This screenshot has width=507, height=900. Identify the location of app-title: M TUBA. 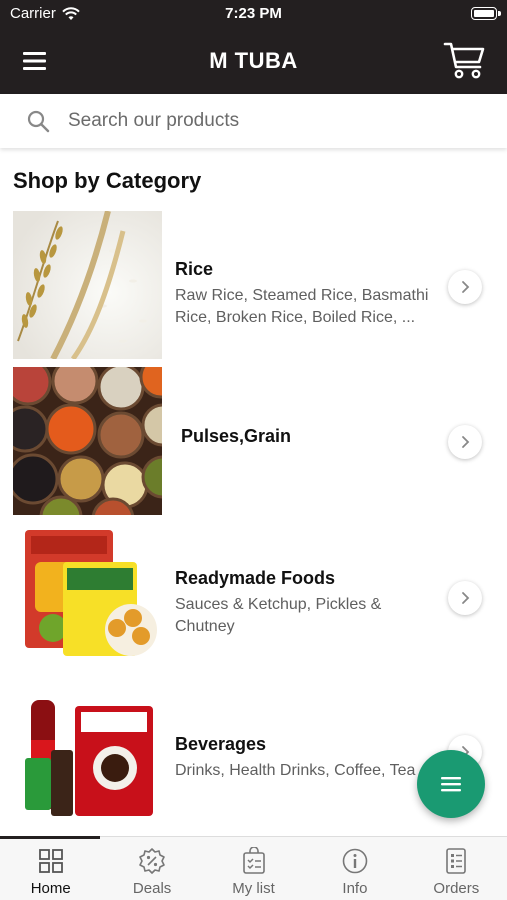
(253, 60).